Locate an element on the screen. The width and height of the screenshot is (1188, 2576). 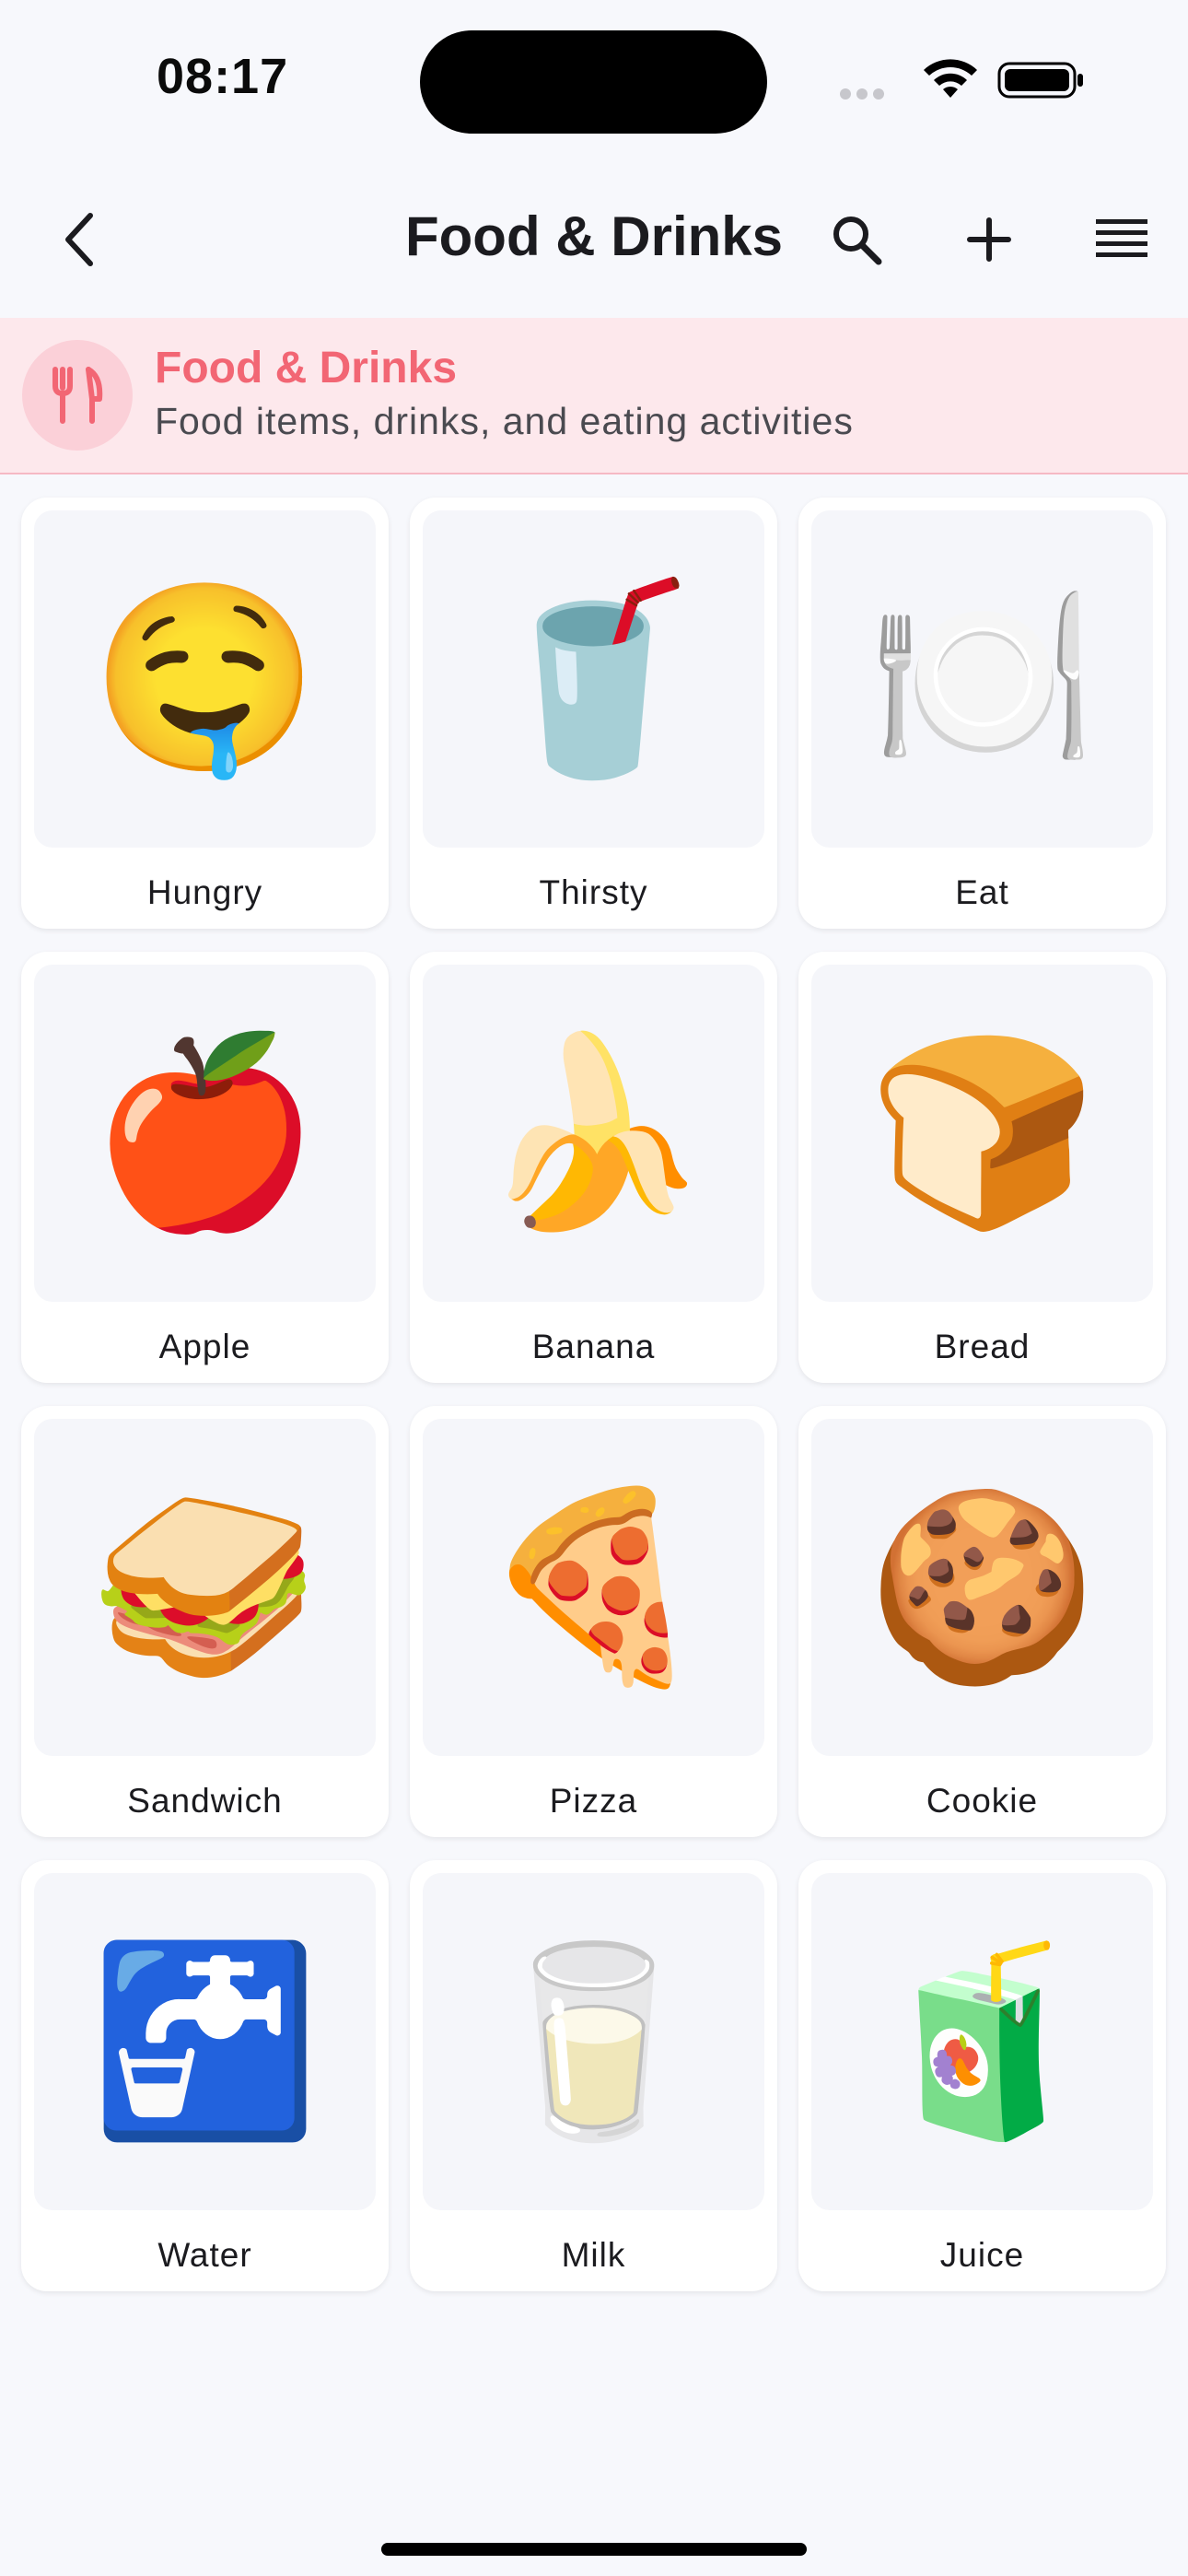
search-button is located at coordinates (856, 239).